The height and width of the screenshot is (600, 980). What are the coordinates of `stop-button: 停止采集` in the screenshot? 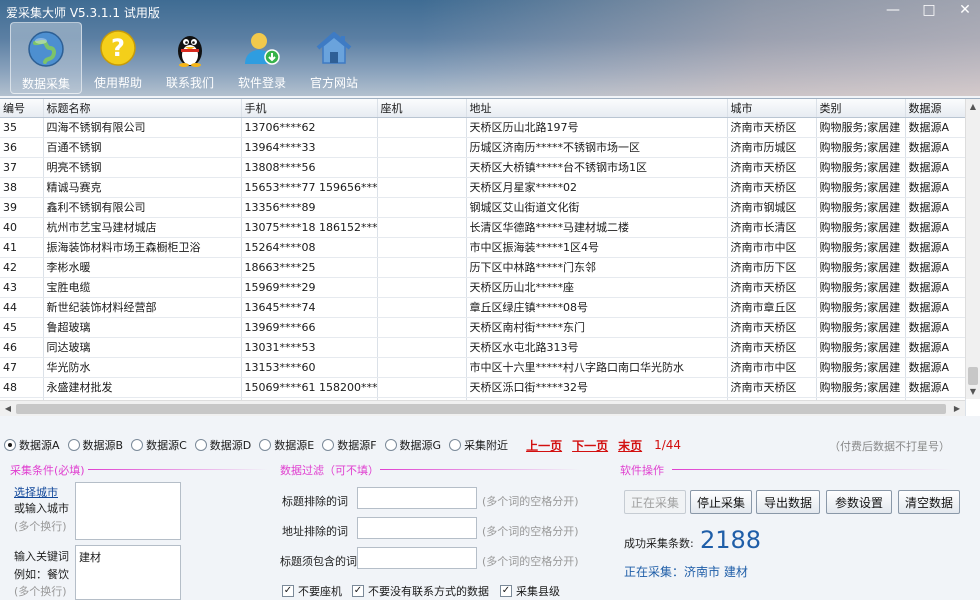 It's located at (721, 502).